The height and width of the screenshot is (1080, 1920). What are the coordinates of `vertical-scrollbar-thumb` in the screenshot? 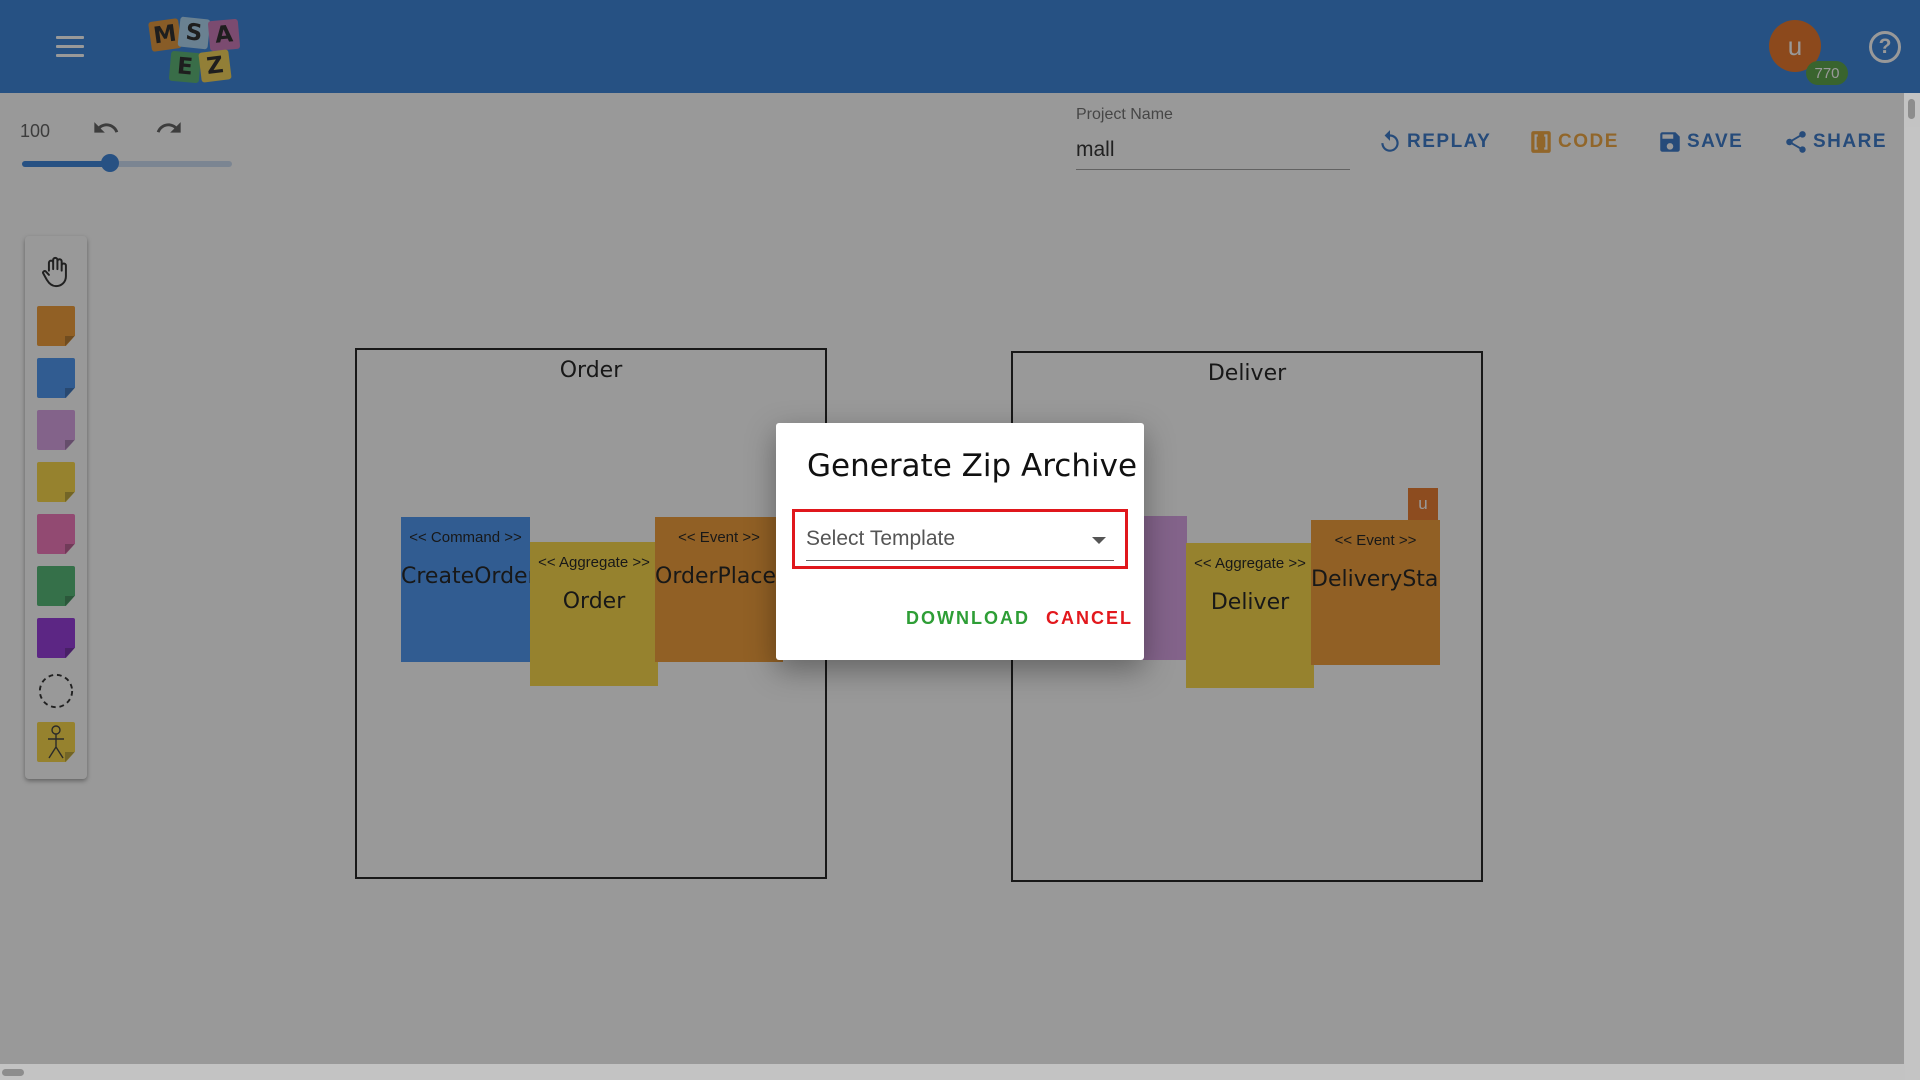 It's located at (1911, 109).